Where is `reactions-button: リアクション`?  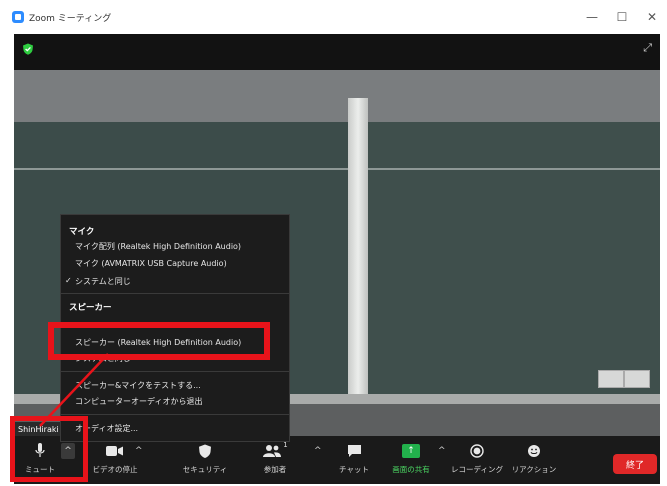
reactions-button: リアクション is located at coordinates (534, 457).